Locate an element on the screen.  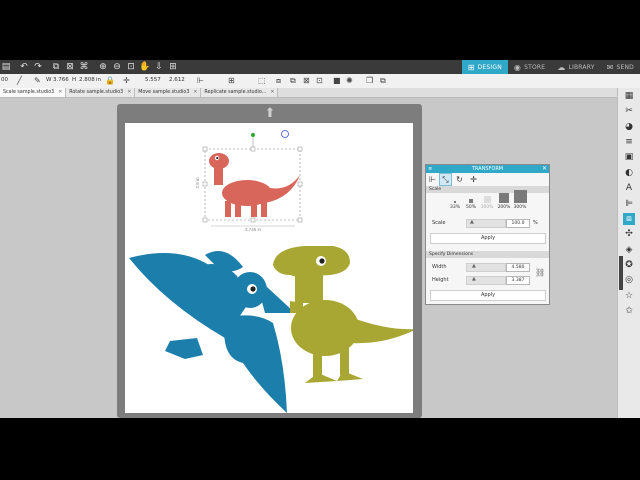
align-panel-icon: ⊫ is located at coordinates (629, 204).